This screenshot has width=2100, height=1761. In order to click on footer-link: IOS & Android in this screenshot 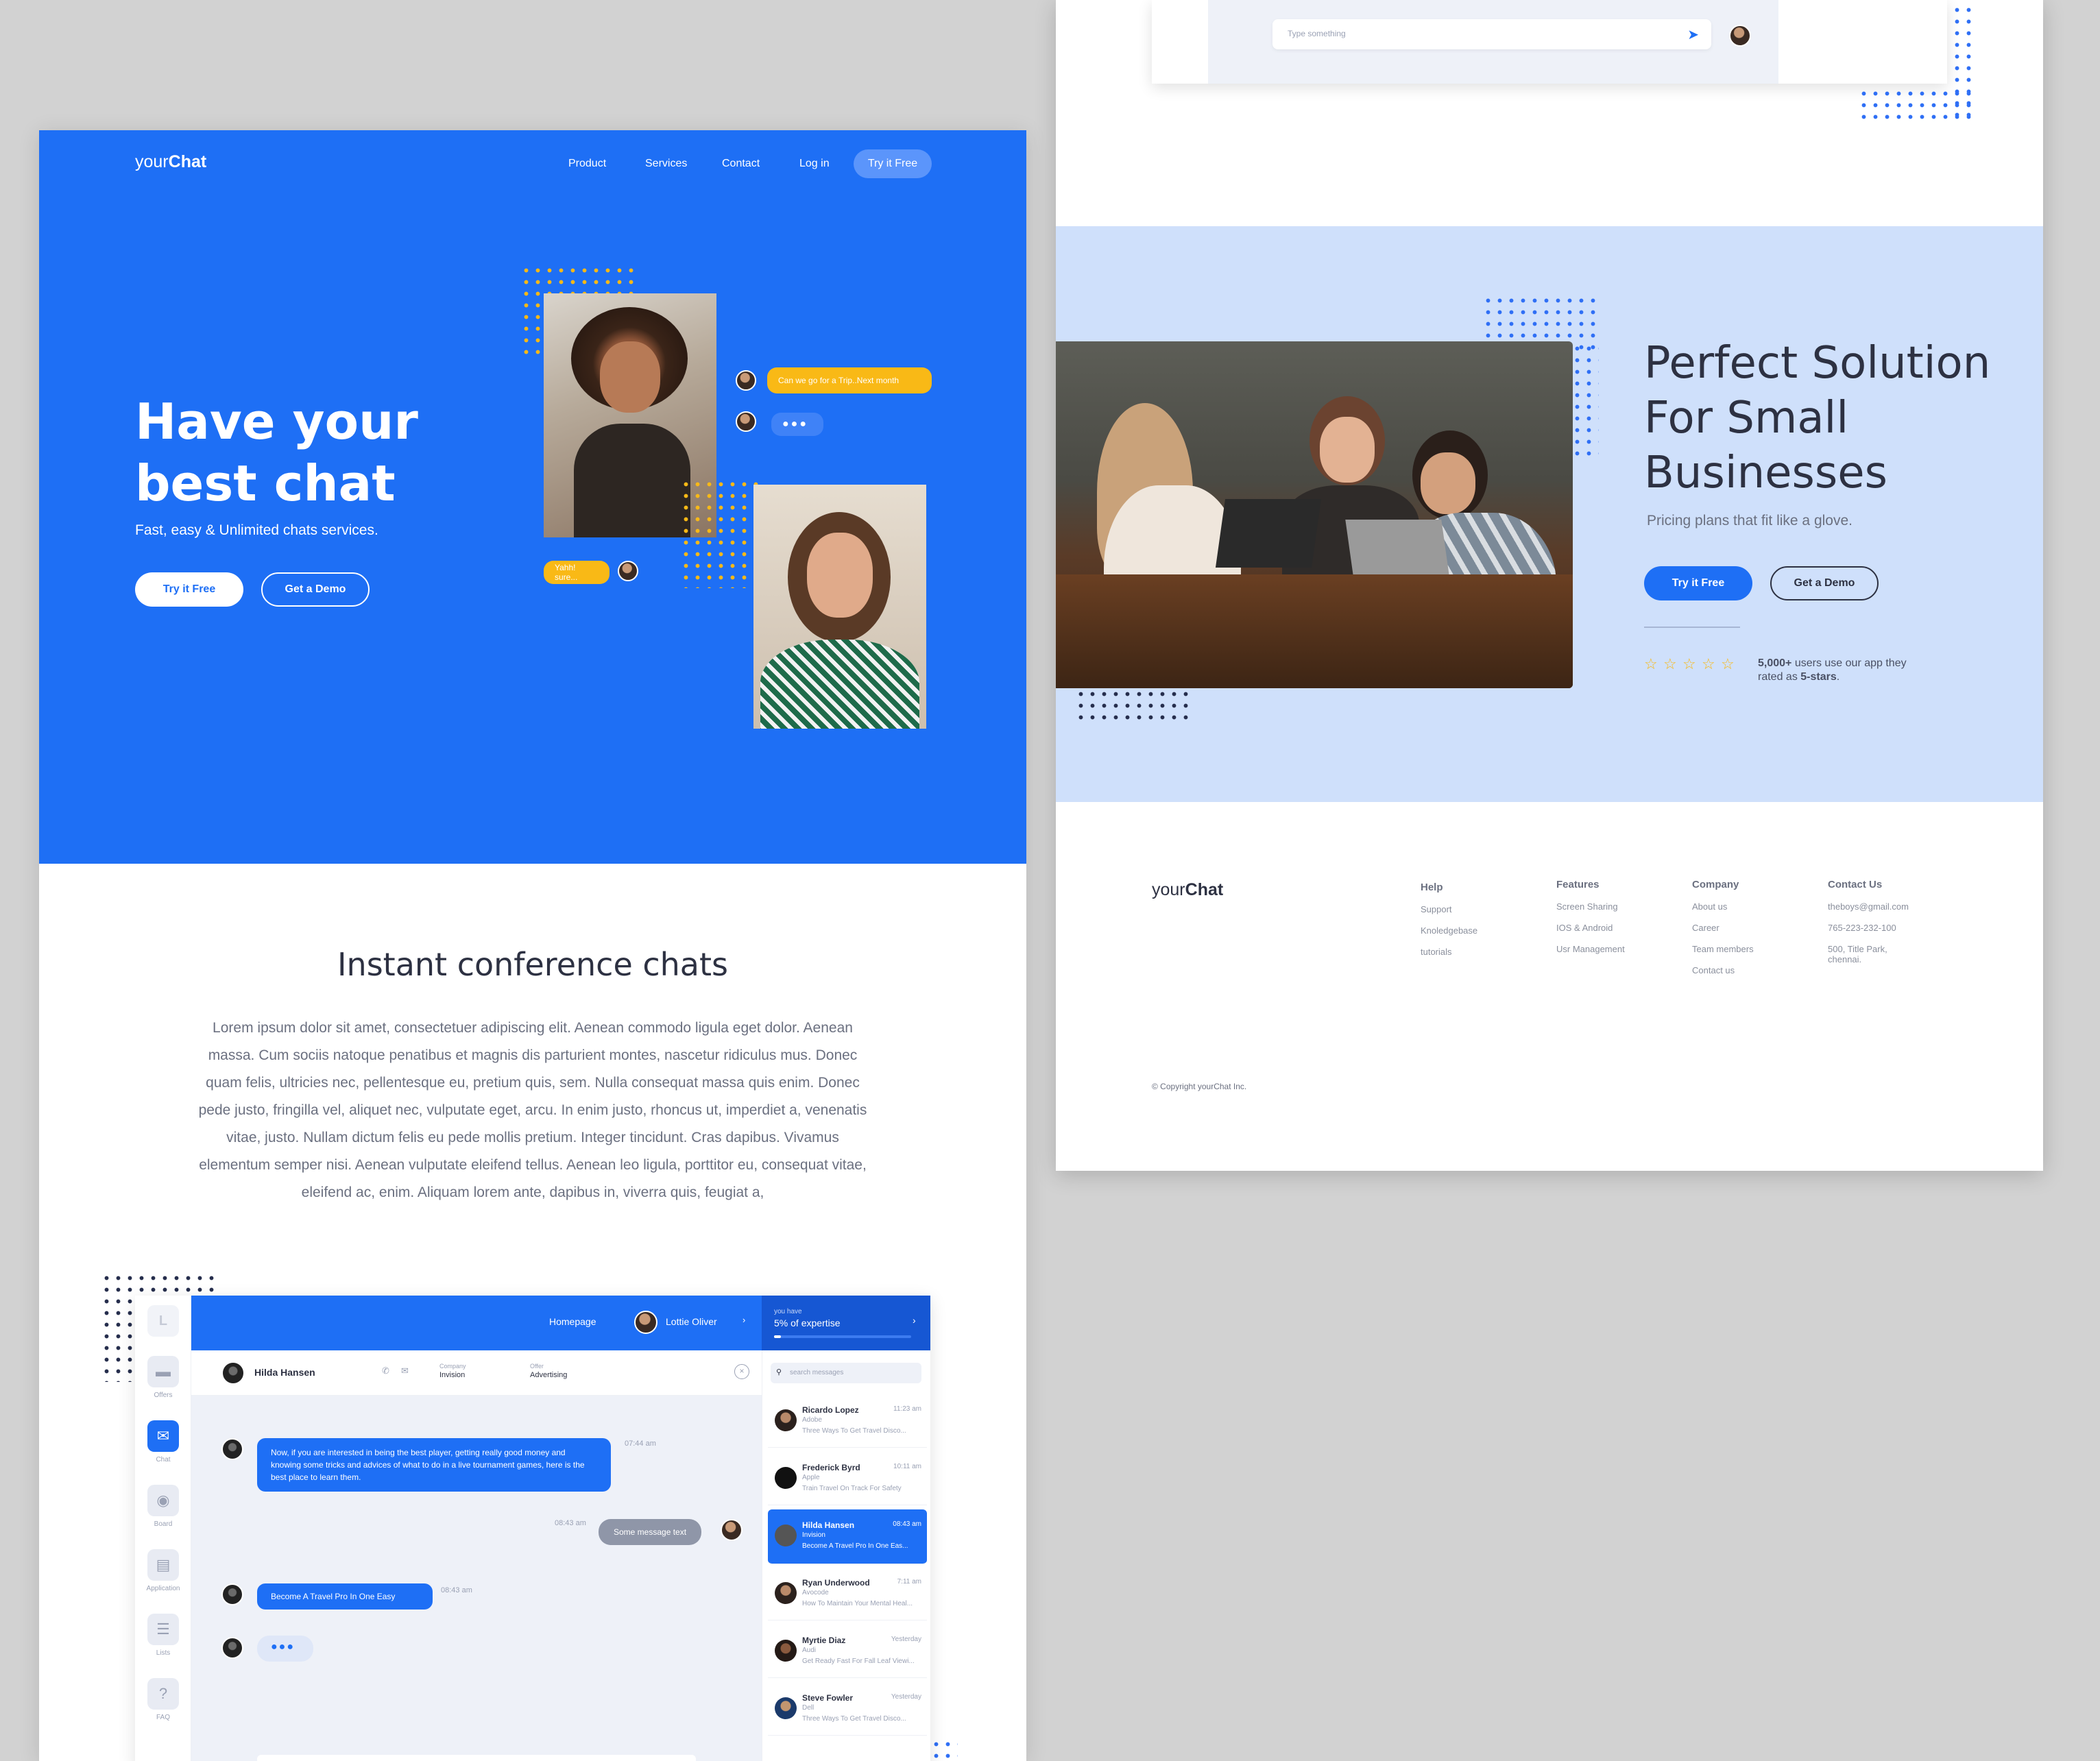, I will do `click(1590, 928)`.